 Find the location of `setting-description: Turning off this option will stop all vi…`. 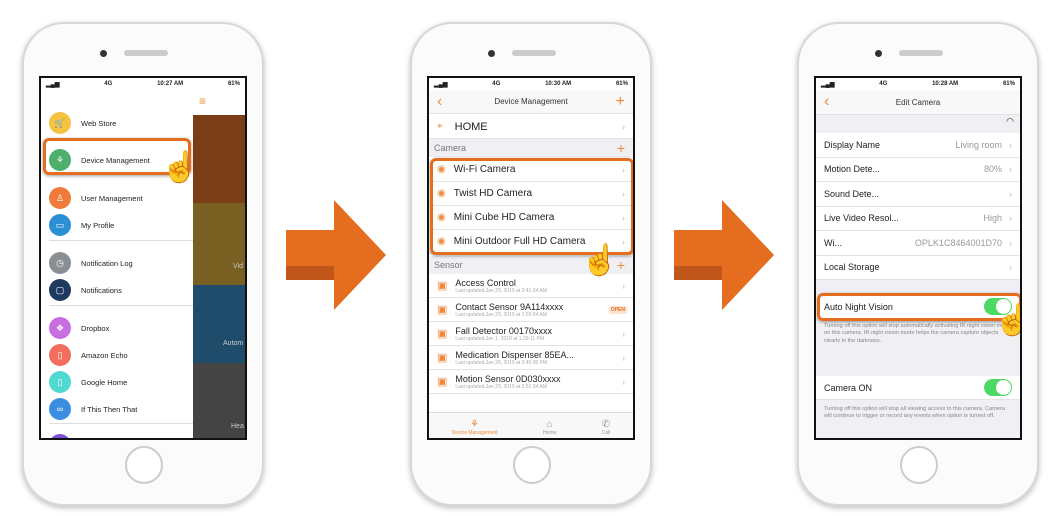

setting-description: Turning off this option will stop all vi… is located at coordinates (914, 413).